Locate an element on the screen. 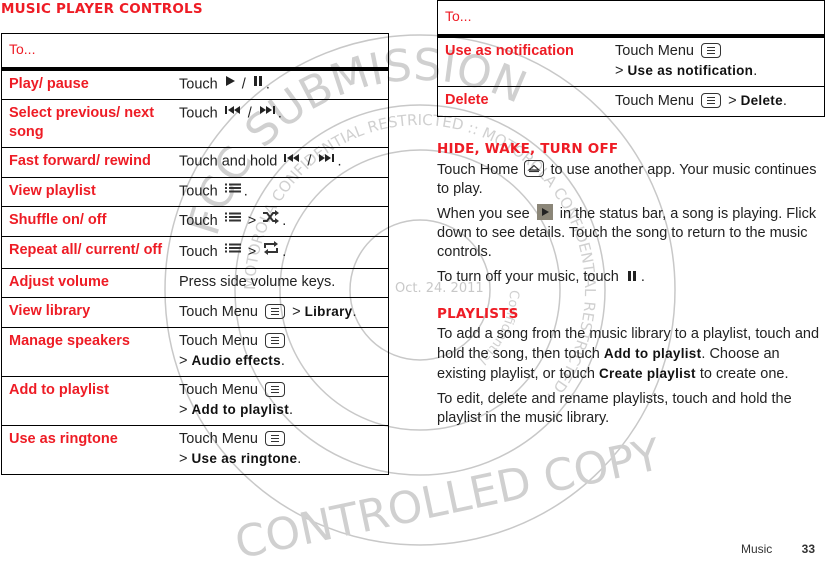  home-key-icon is located at coordinates (534, 168).